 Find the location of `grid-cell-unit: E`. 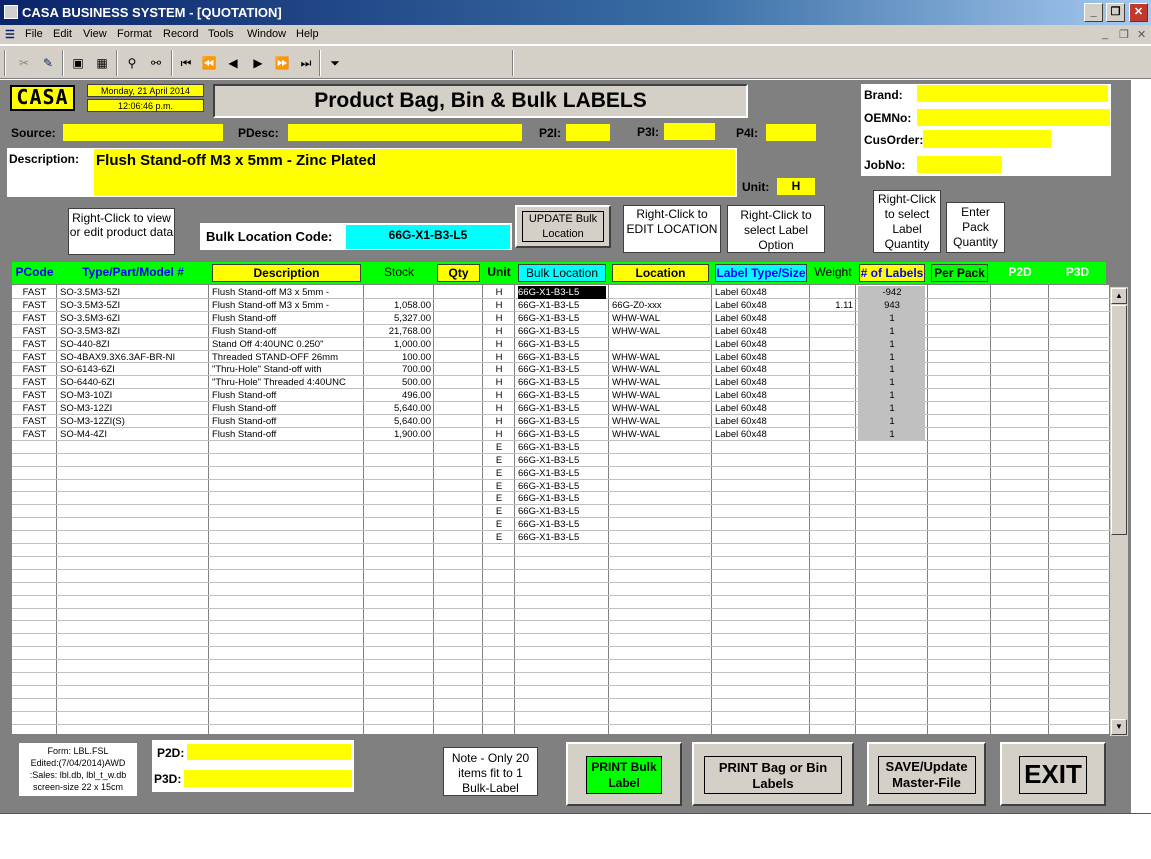

grid-cell-unit: E is located at coordinates (499, 498).